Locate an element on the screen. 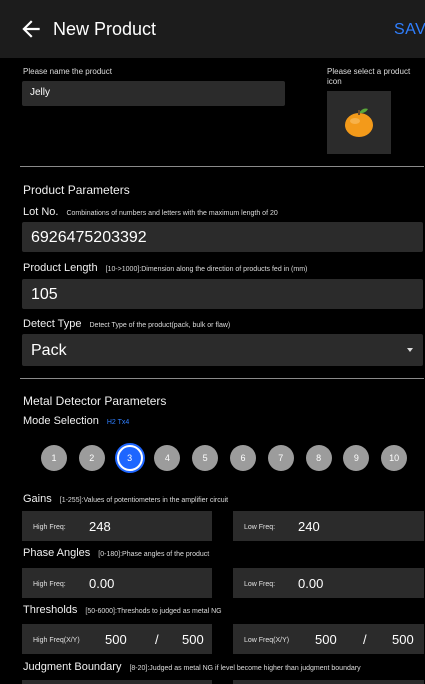  mode-selection-value: H2 Tx4 is located at coordinates (118, 422).